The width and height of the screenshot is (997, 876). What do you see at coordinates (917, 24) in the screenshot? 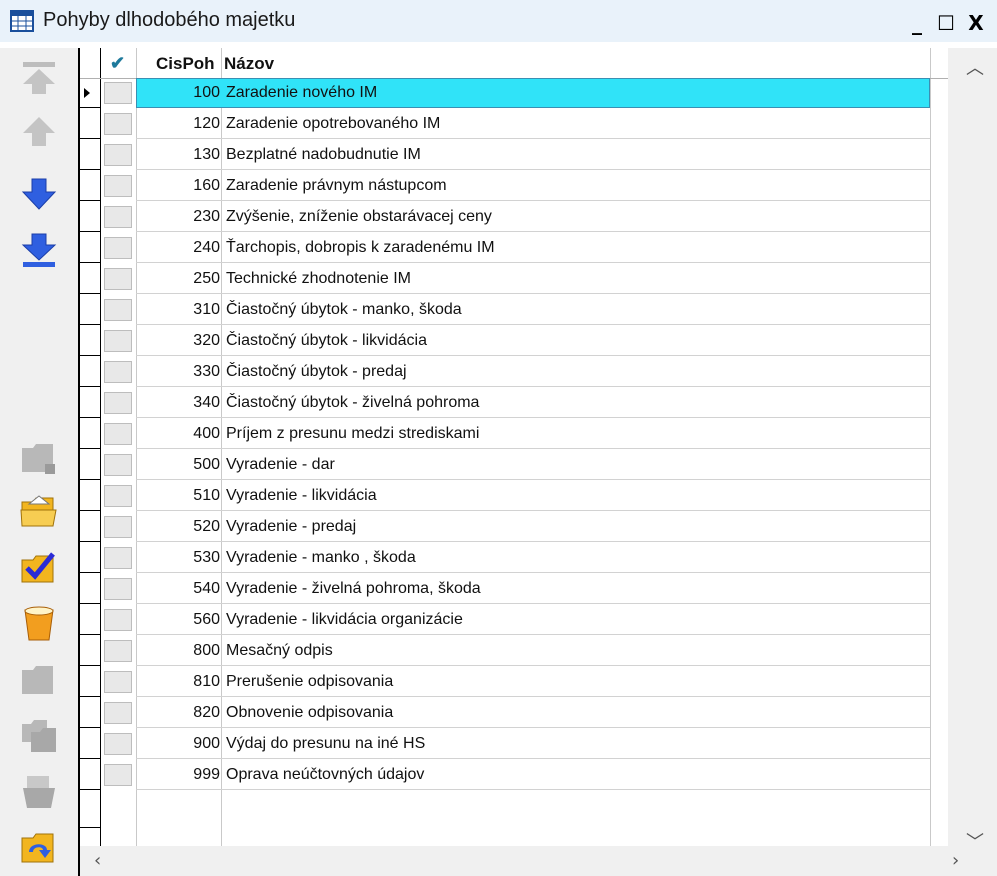
I see `minimize-button: _` at bounding box center [917, 24].